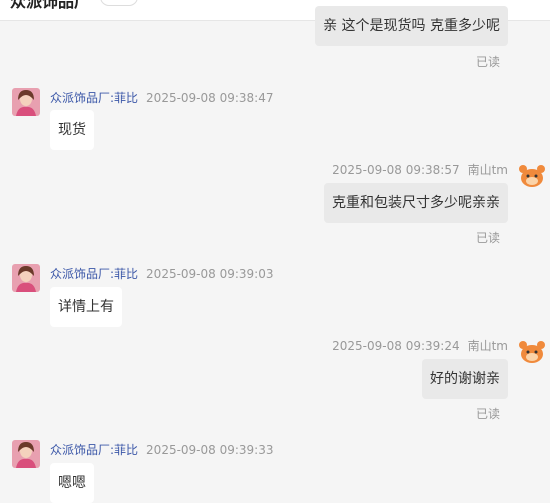 The width and height of the screenshot is (550, 503). Describe the element at coordinates (411, 26) in the screenshot. I see `message-bubble: 亲 这个是现货吗 克重多少呢` at that location.